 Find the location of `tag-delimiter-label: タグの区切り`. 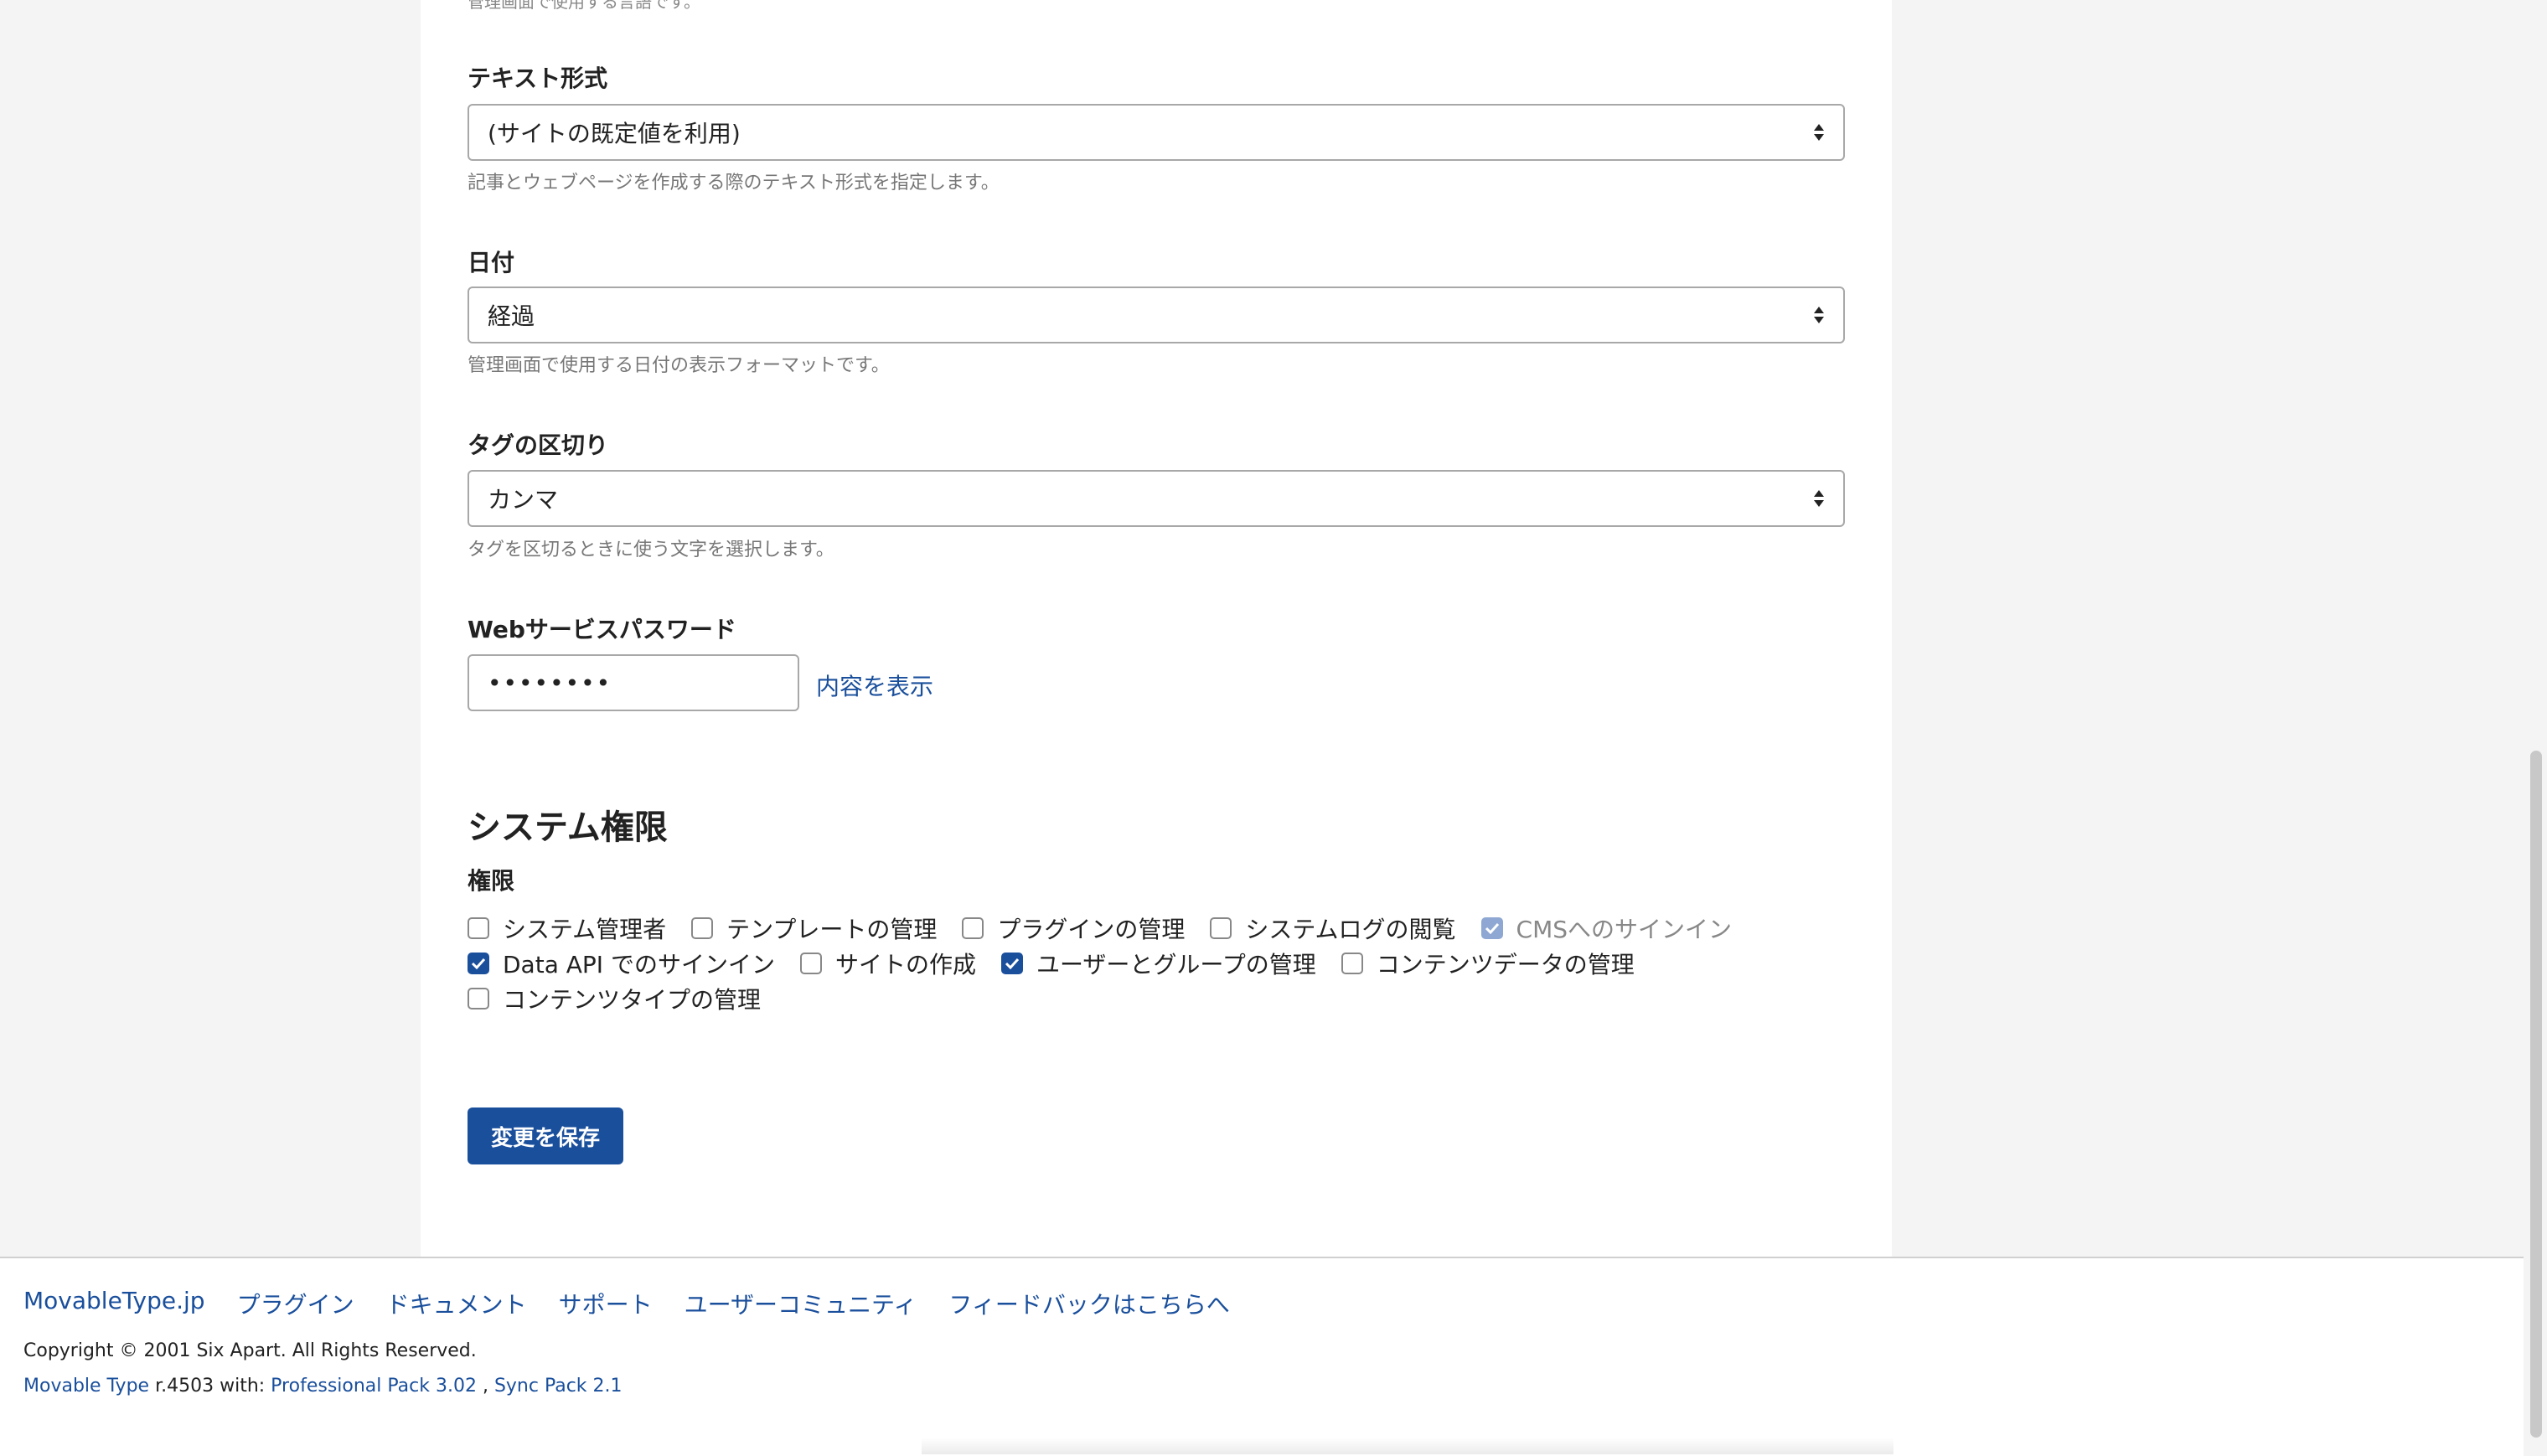

tag-delimiter-label: タグの区切り is located at coordinates (538, 445).